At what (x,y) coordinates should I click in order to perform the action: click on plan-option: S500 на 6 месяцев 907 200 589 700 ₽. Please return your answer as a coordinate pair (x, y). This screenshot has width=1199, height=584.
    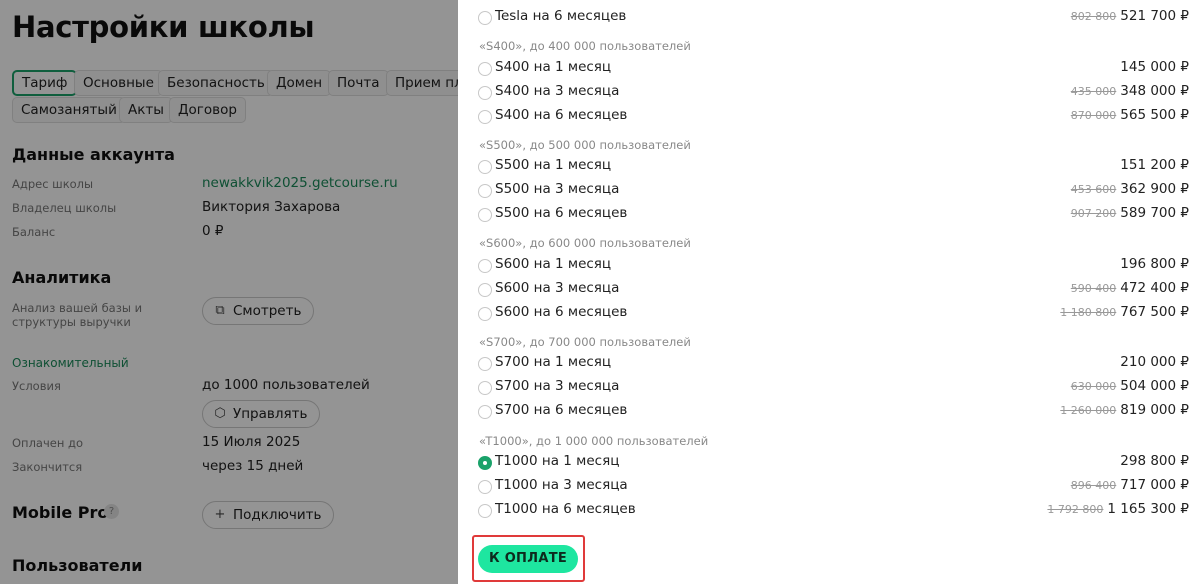
    Looking at the image, I should click on (833, 215).